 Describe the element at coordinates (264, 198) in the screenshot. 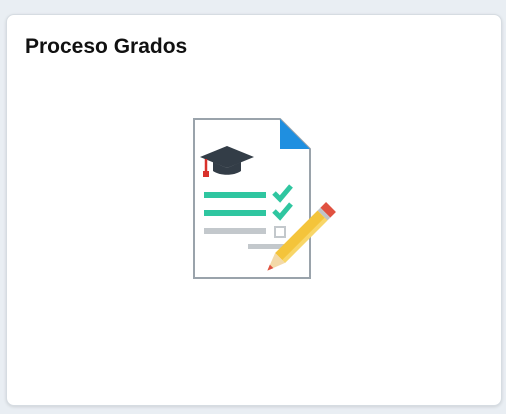

I see `document-checklist-pencil-icon` at that location.